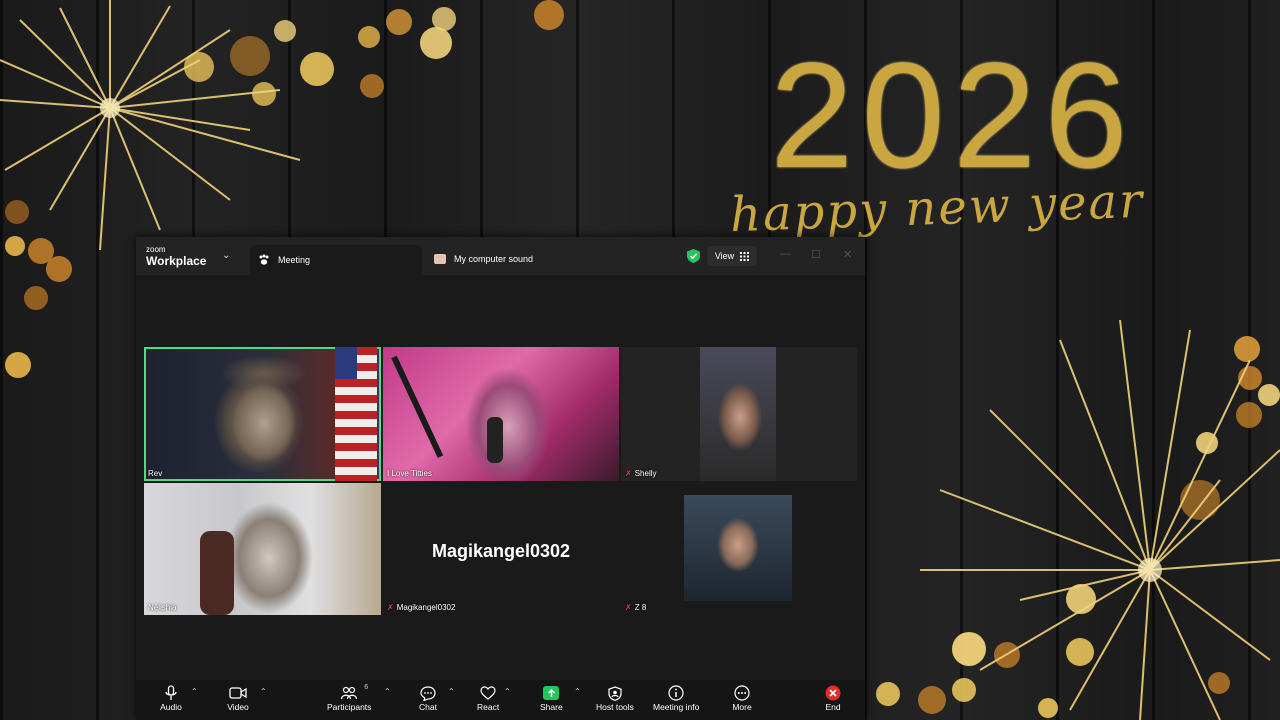 The image size is (1280, 720). Describe the element at coordinates (451, 691) in the screenshot. I see `chat-caret-icon: ⌃` at that location.